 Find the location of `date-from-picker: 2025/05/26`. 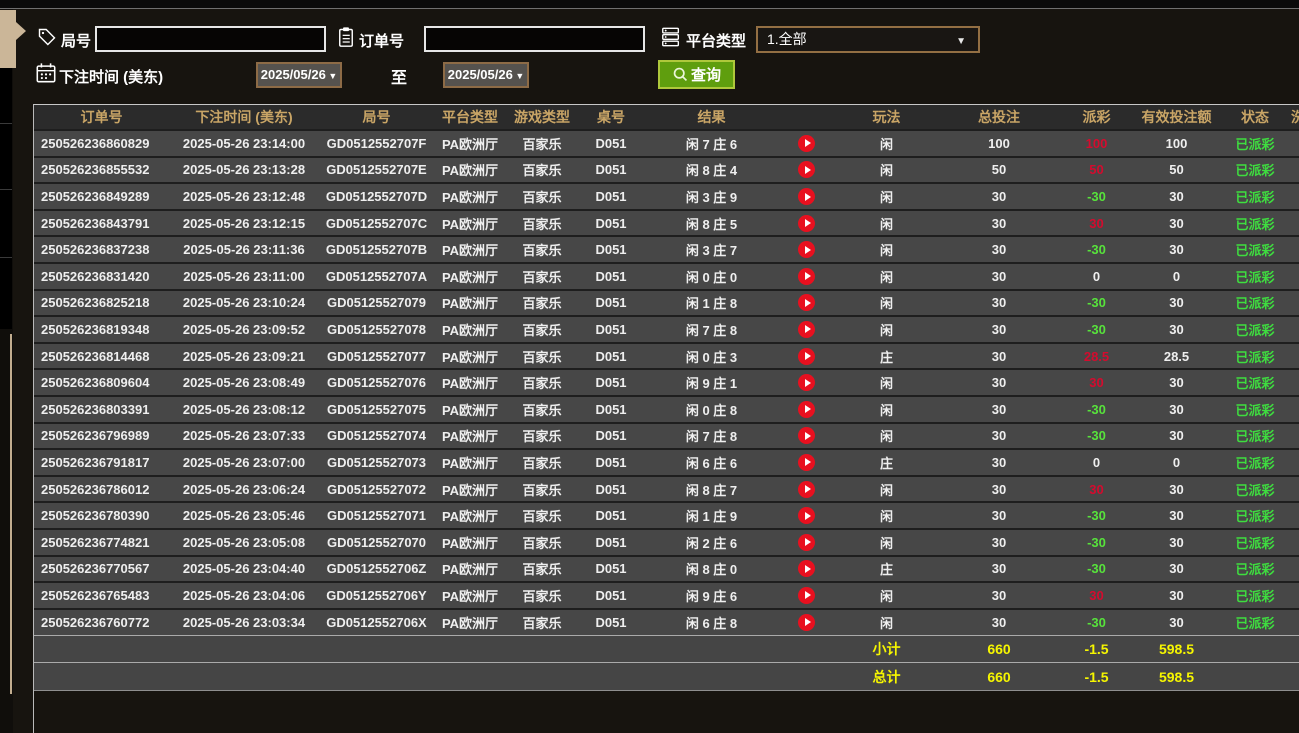

date-from-picker: 2025/05/26 is located at coordinates (299, 75).